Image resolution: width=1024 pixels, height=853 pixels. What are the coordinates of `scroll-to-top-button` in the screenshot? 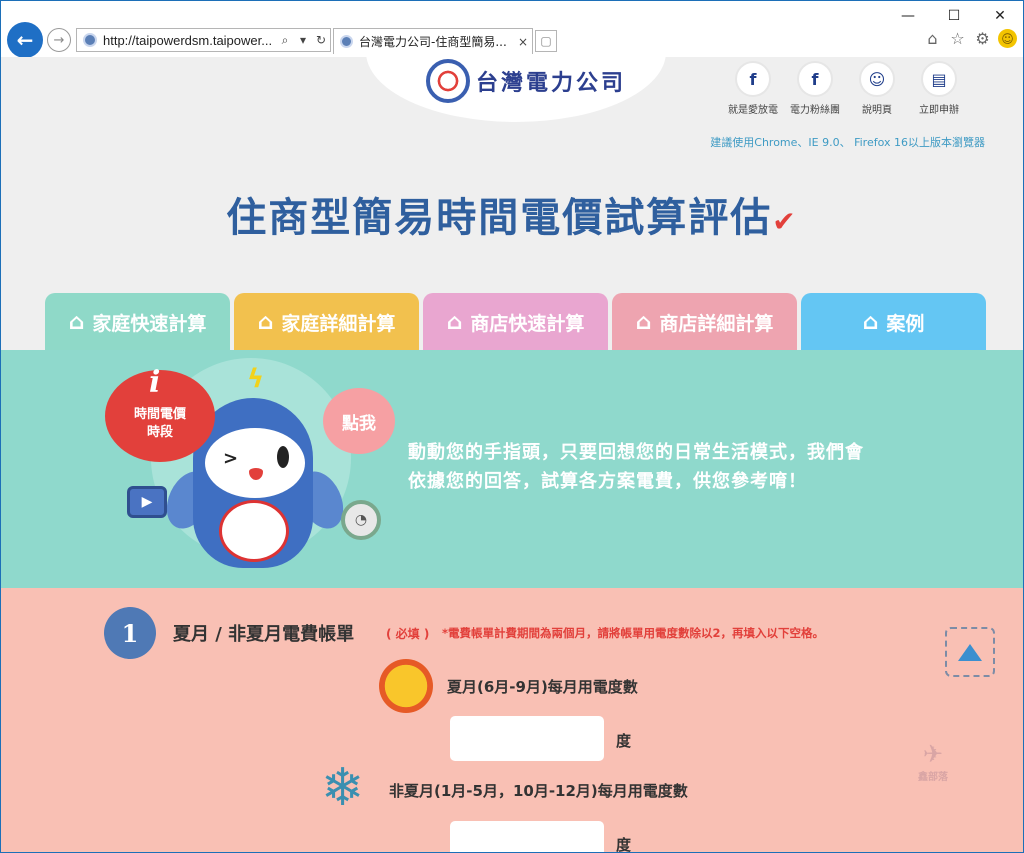 It's located at (970, 652).